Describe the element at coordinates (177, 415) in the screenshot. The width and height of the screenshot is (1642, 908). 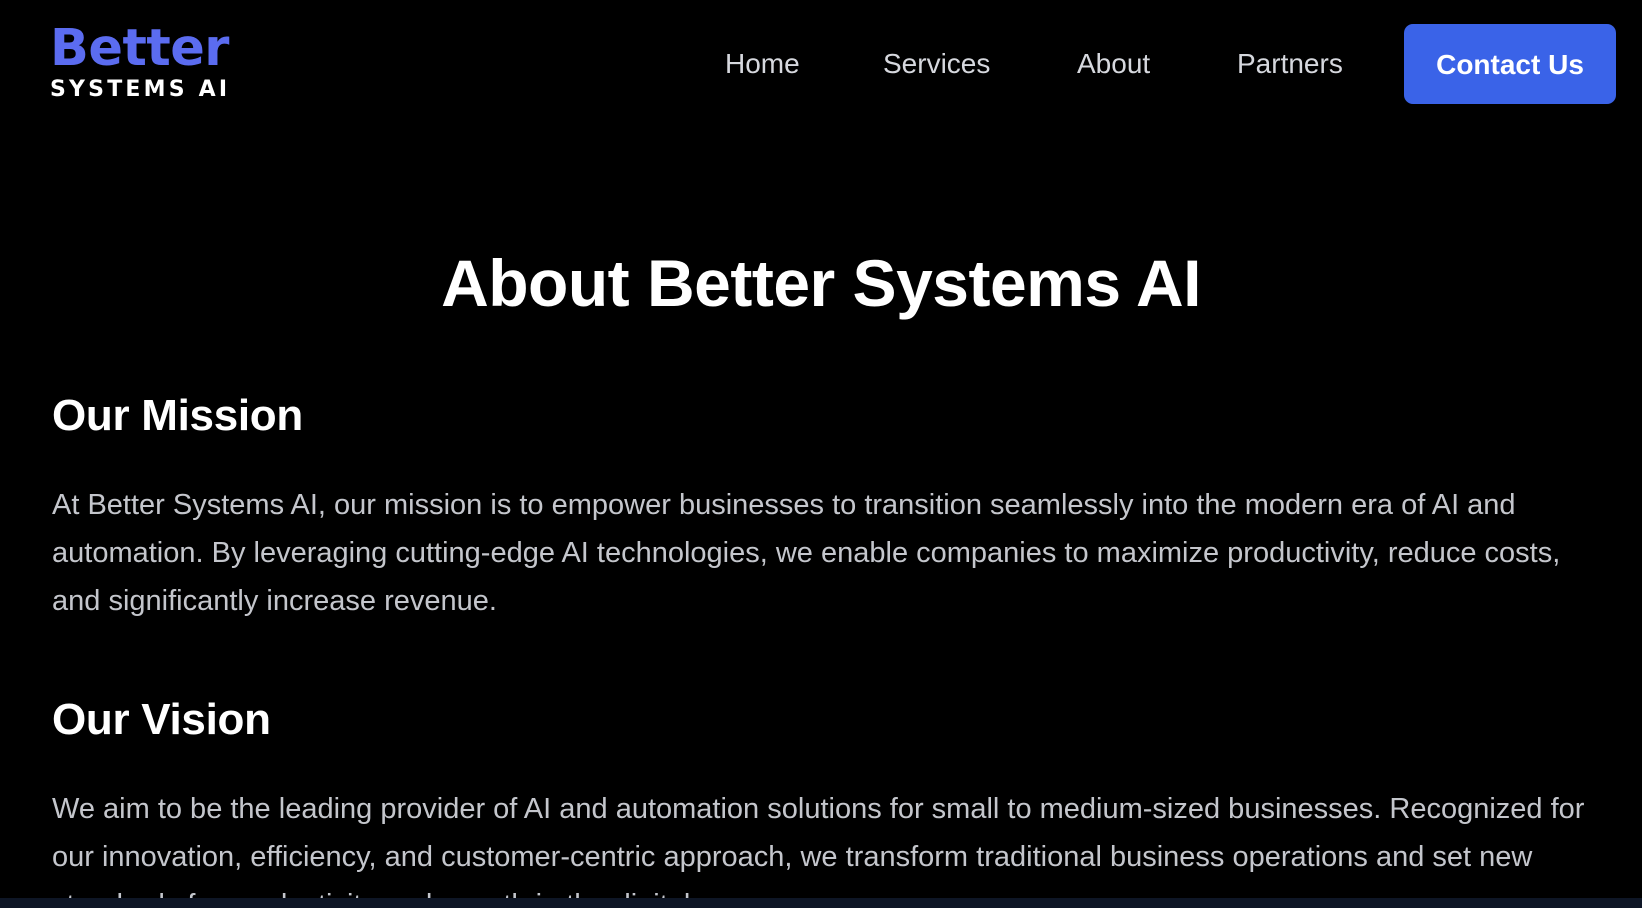
I see `mission-heading: Our Mission` at that location.